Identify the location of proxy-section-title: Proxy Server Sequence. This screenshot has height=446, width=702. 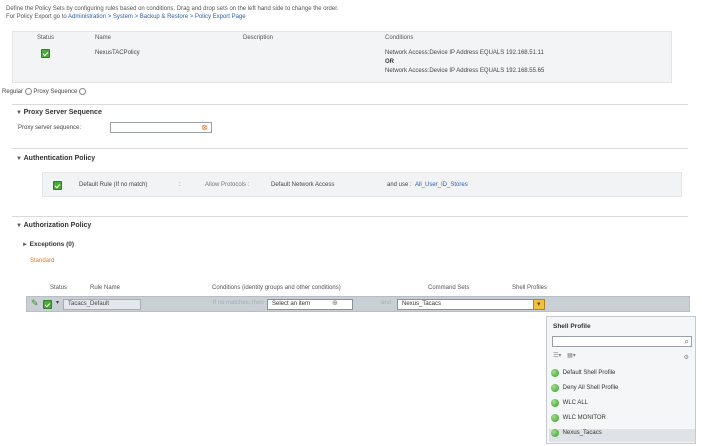
(62, 112).